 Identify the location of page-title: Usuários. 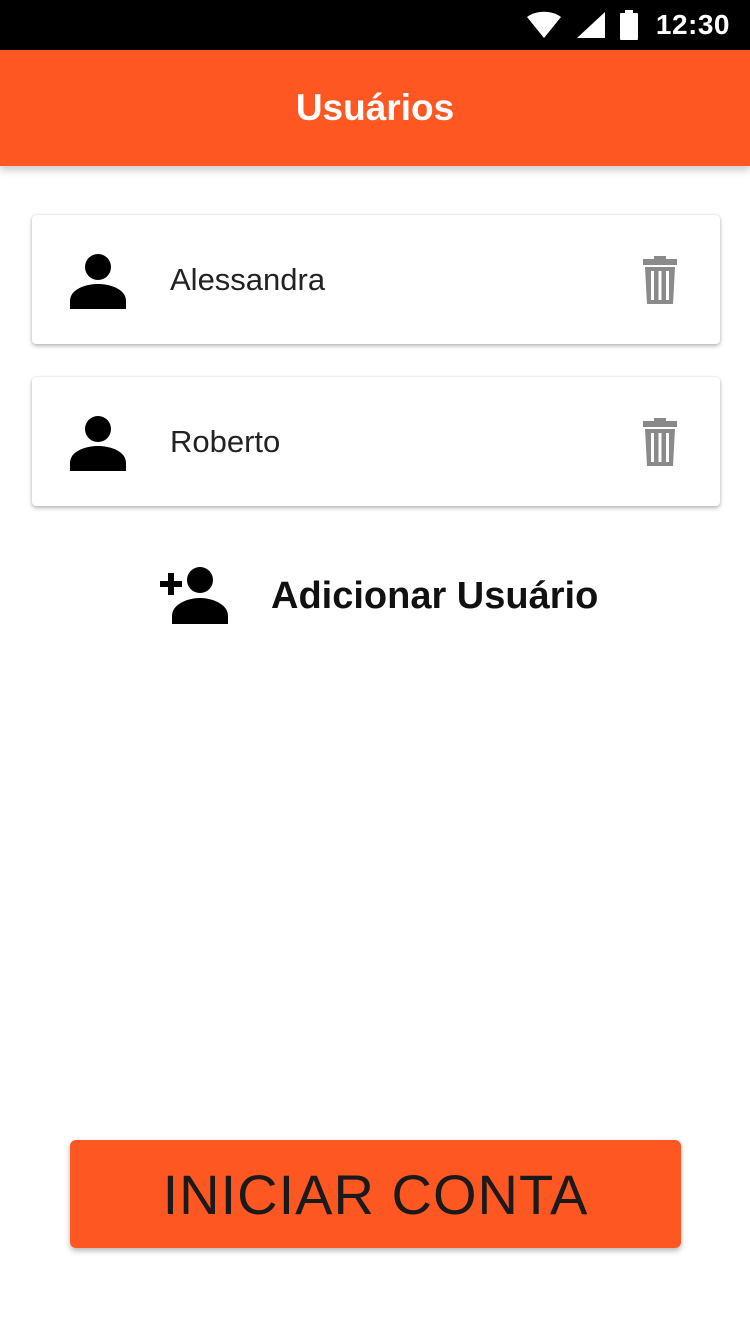
(375, 107).